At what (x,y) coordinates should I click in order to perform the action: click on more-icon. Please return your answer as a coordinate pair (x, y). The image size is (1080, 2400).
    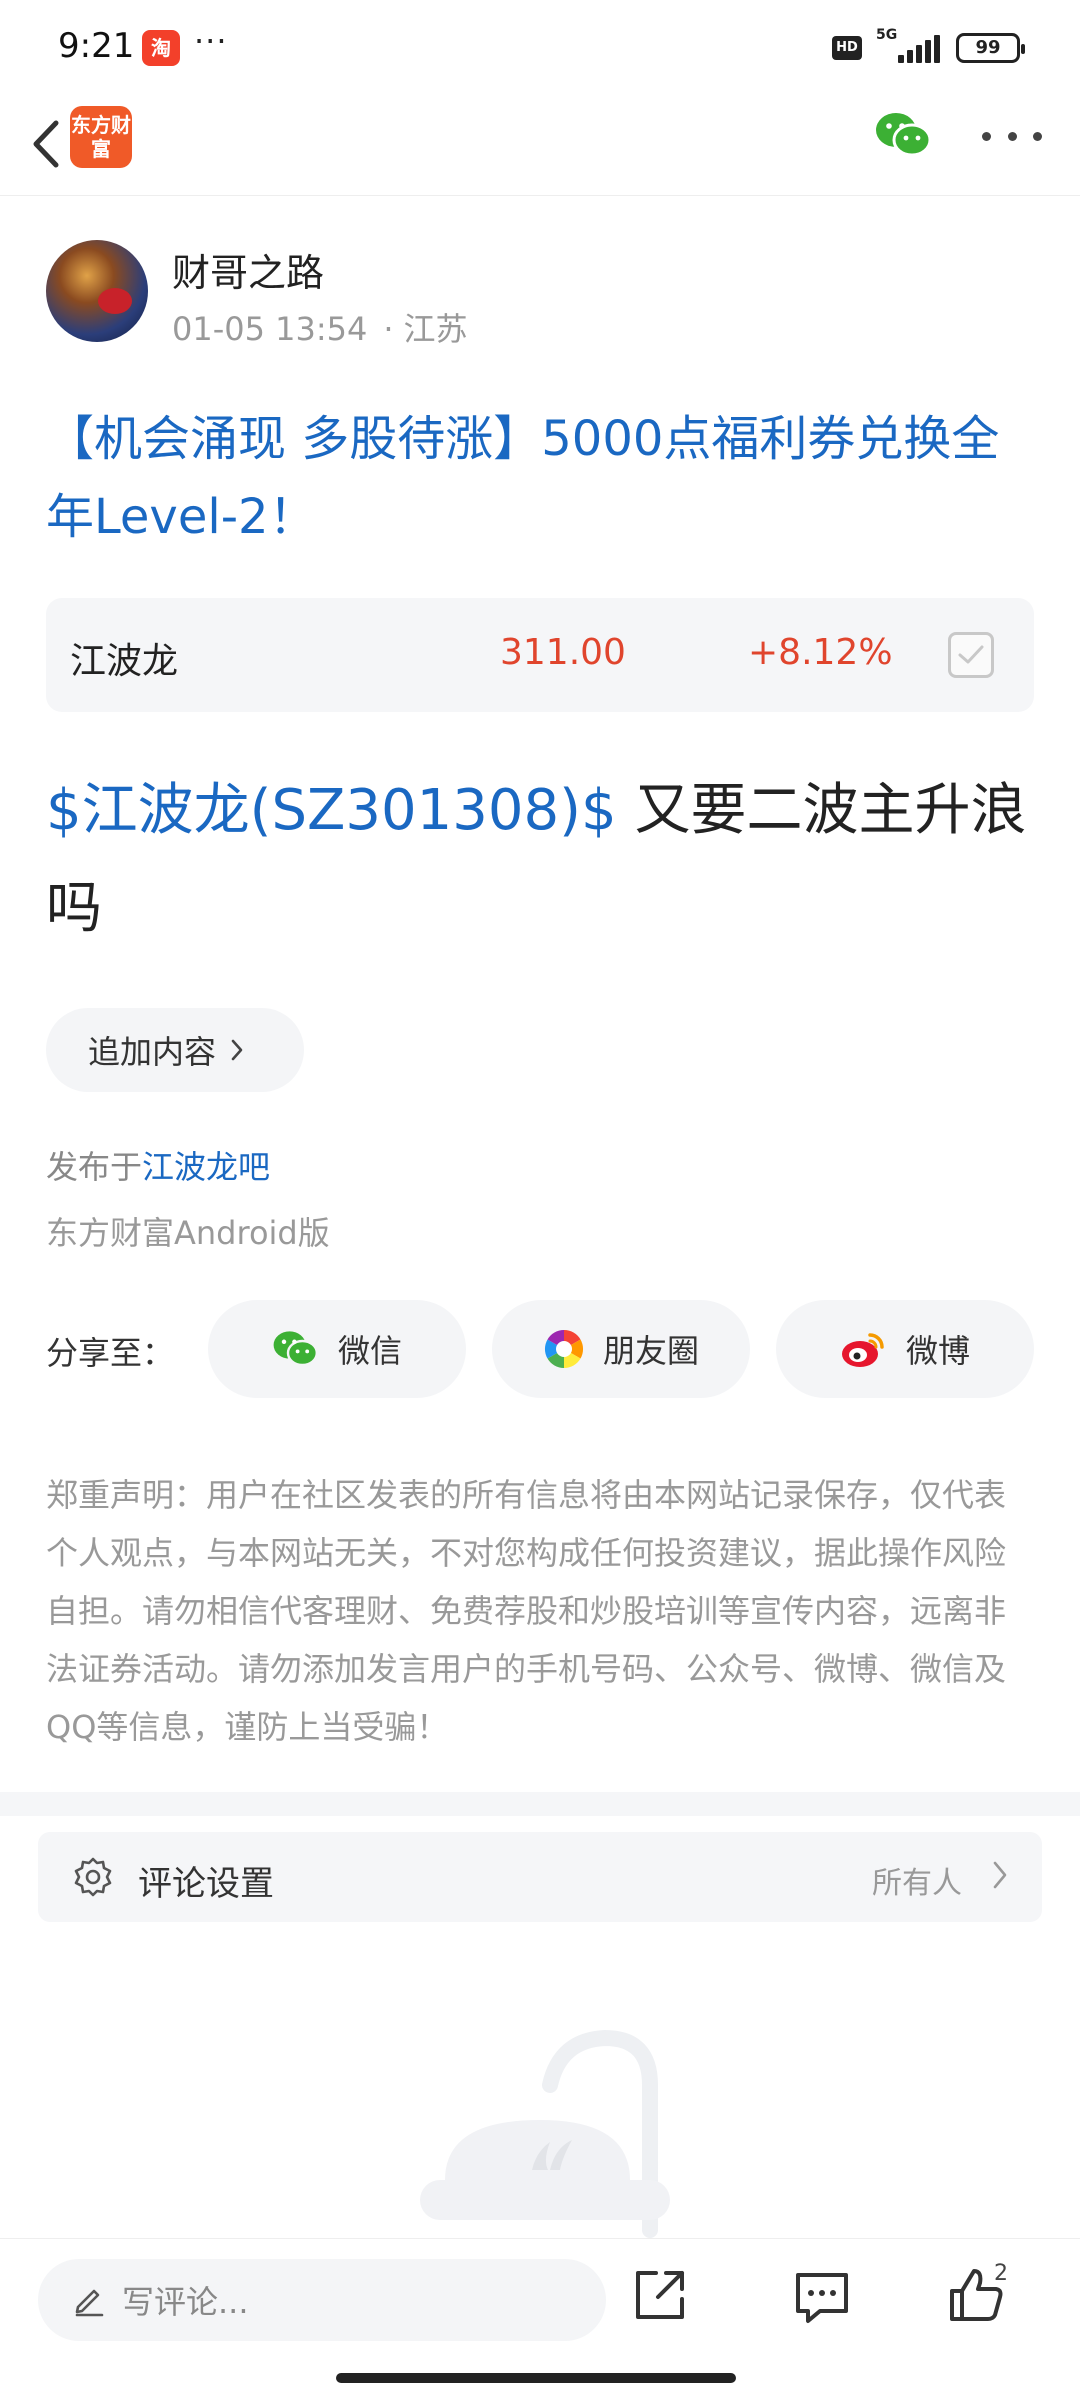
    Looking at the image, I should click on (1012, 136).